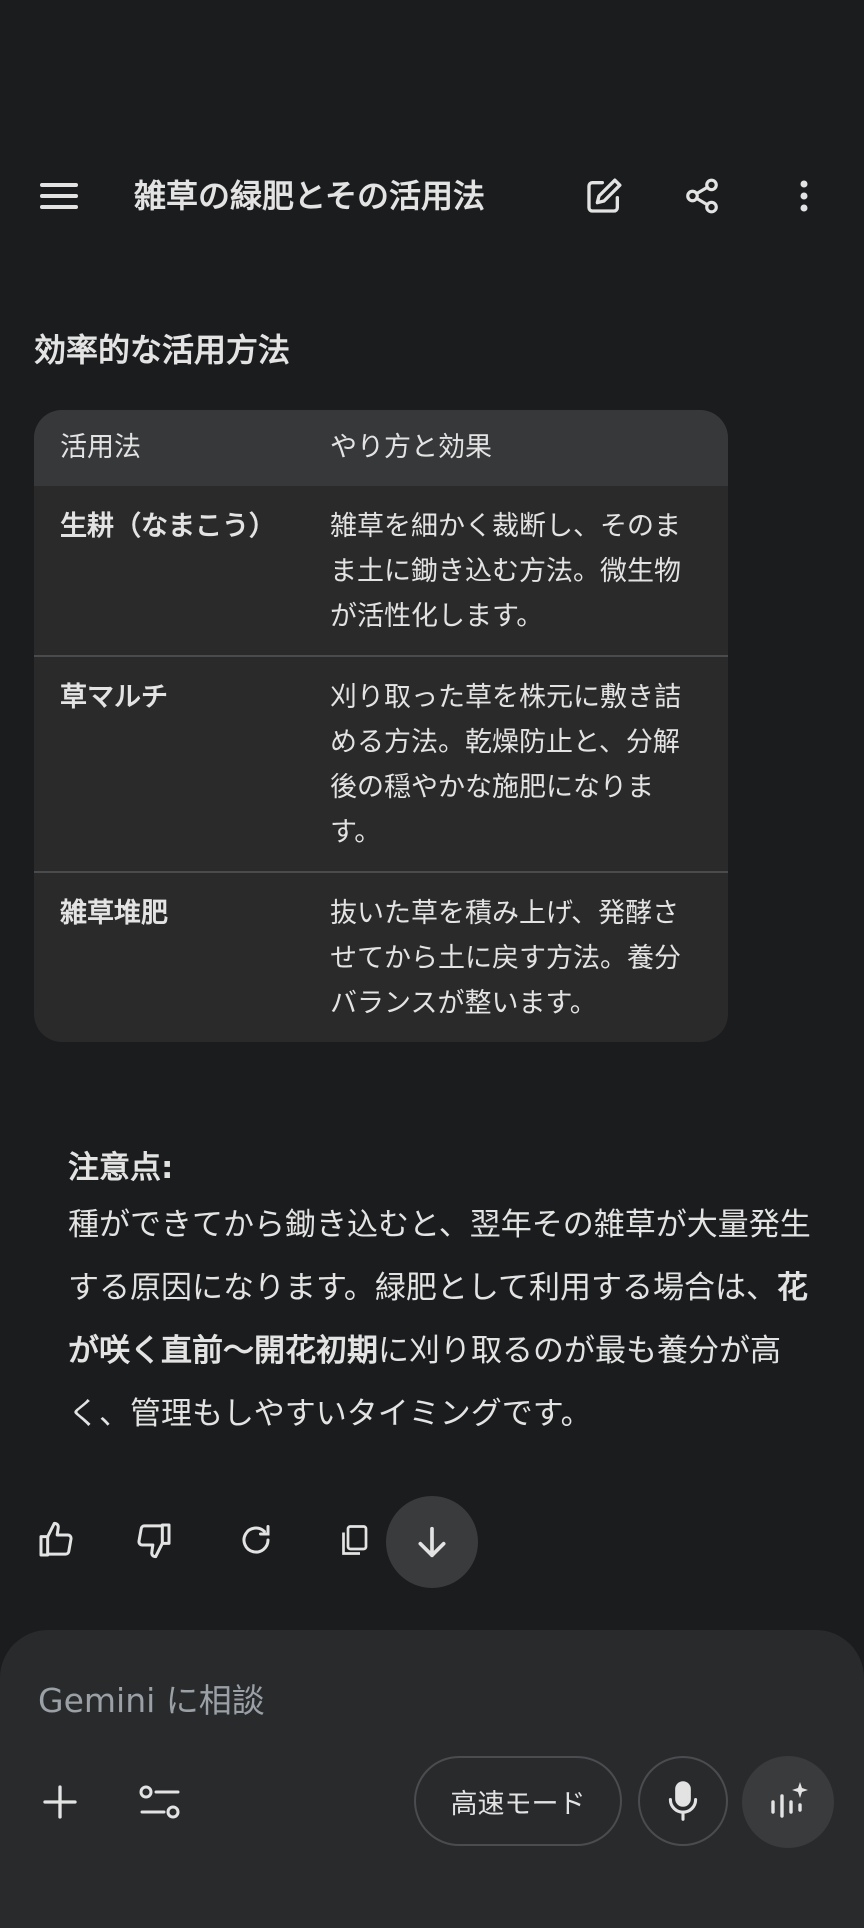  I want to click on caution-label: 注意点:, so click(121, 1168).